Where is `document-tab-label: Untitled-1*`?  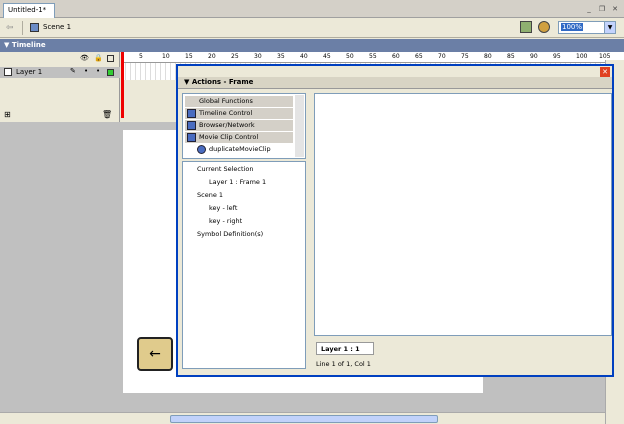 document-tab-label: Untitled-1* is located at coordinates (27, 10).